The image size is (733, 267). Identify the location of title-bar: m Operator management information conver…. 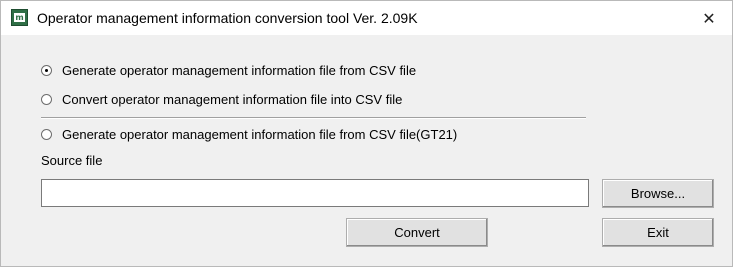
(366, 18).